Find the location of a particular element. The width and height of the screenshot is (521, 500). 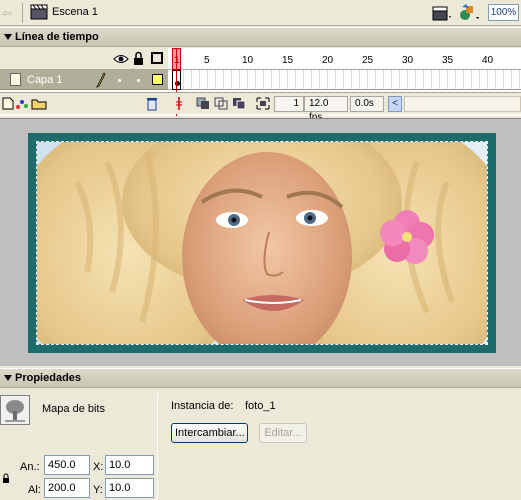

frame-ruler: 1 5 10 15 20 25 30 35 40 is located at coordinates (344, 59).